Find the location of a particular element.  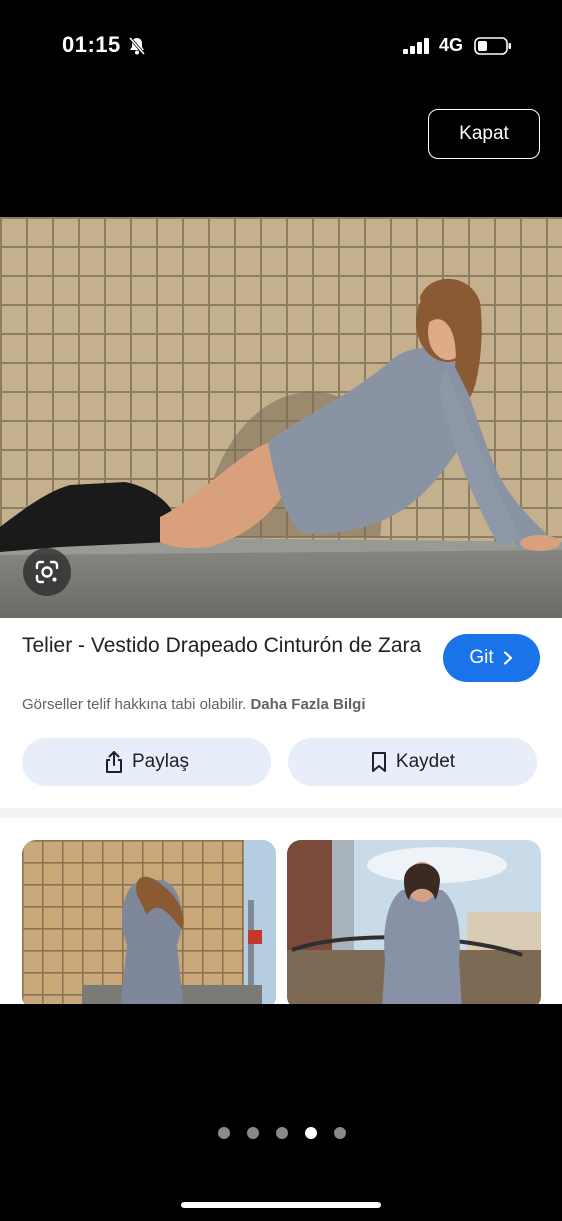

share-label: Paylaş is located at coordinates (160, 761).